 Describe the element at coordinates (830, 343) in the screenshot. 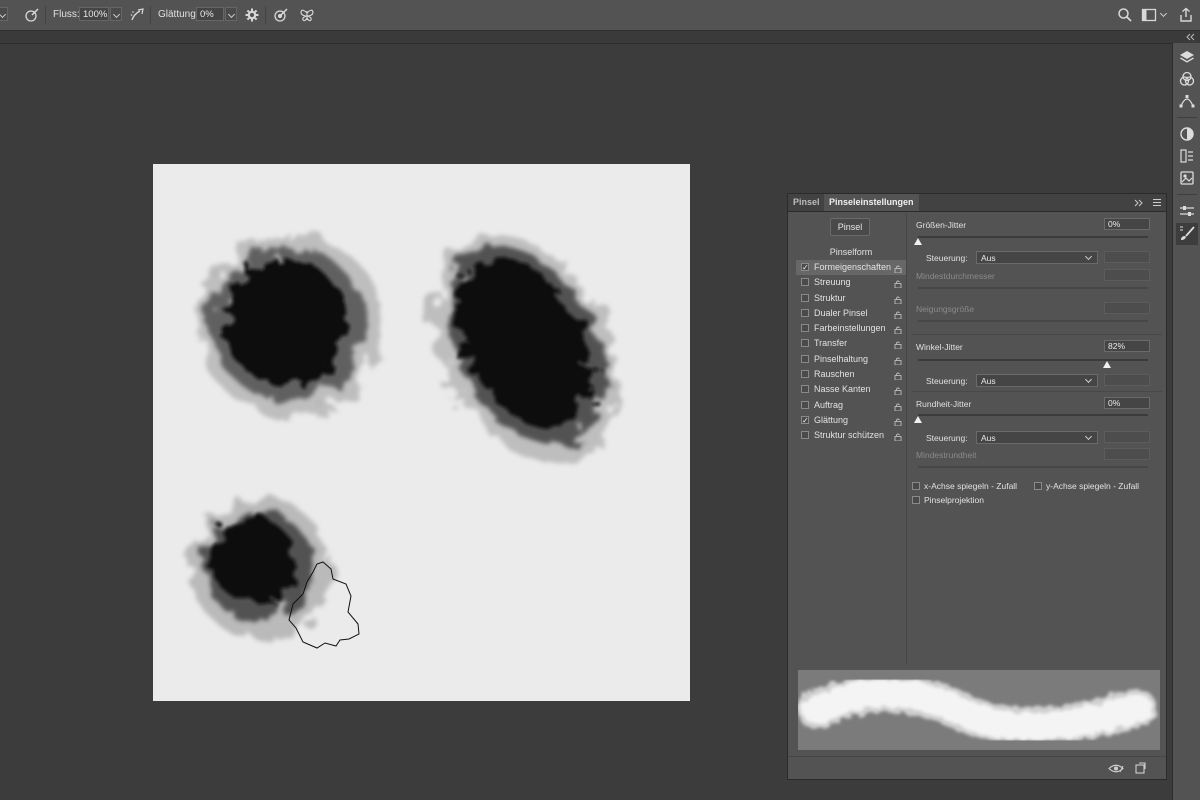

I see `brush-setting-label: Transfer` at that location.